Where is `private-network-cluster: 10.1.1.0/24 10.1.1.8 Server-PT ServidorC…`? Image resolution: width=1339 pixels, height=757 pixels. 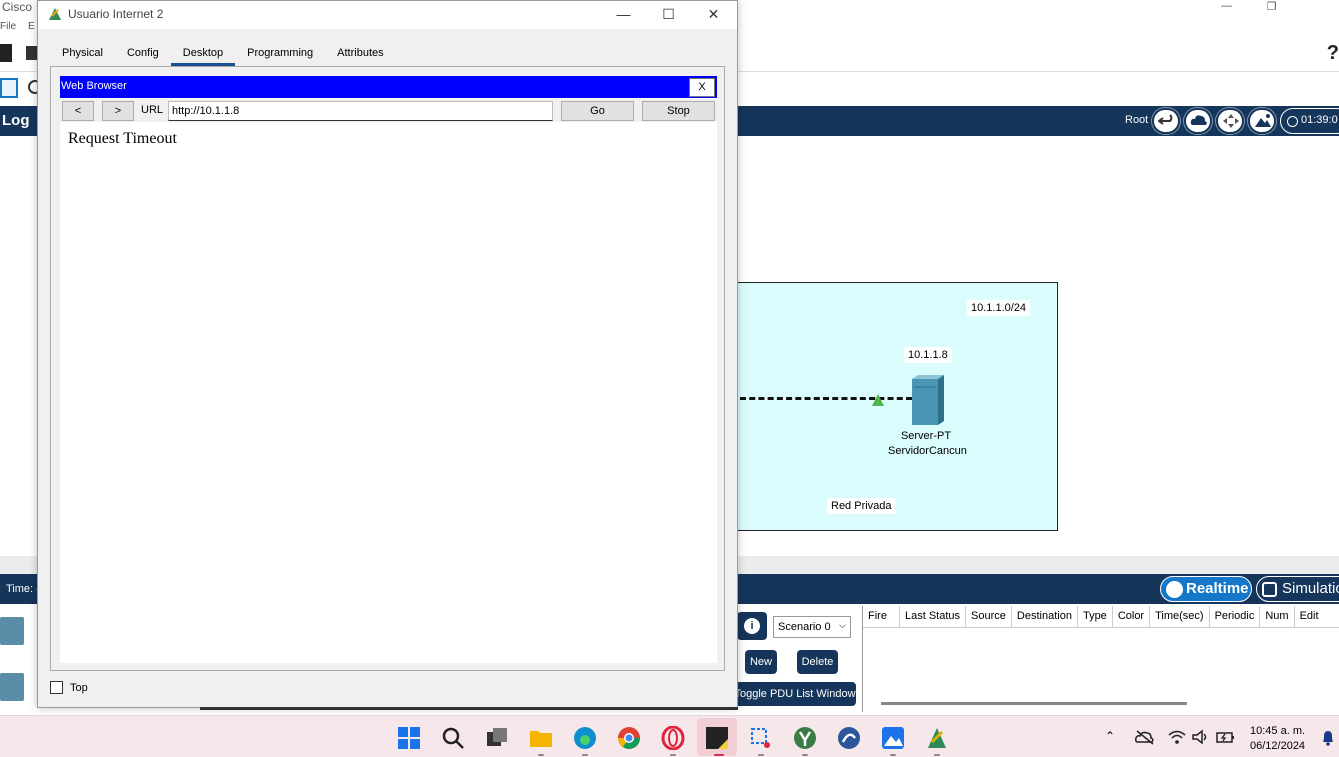 private-network-cluster: 10.1.1.0/24 10.1.1.8 Server-PT ServidorC… is located at coordinates (897, 406).